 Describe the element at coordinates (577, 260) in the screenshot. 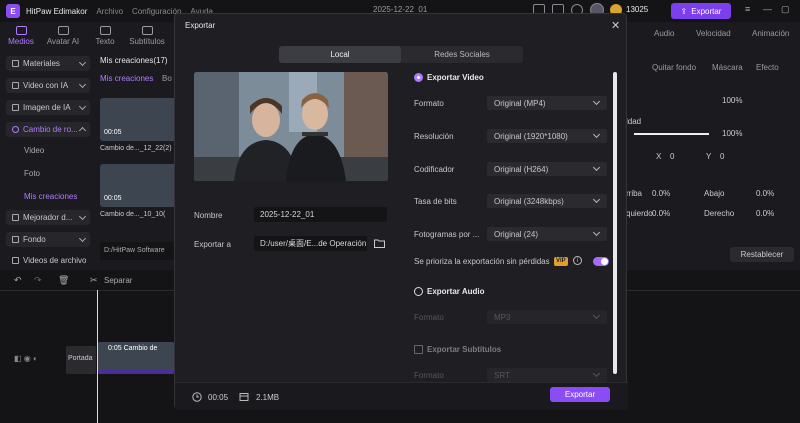

I see `info-icon: i` at that location.